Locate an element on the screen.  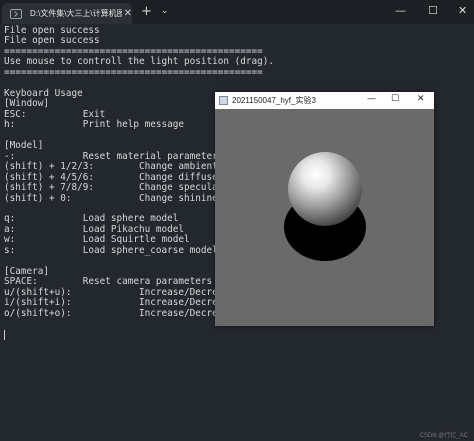
minimize-button: — is located at coordinates (400, 10).